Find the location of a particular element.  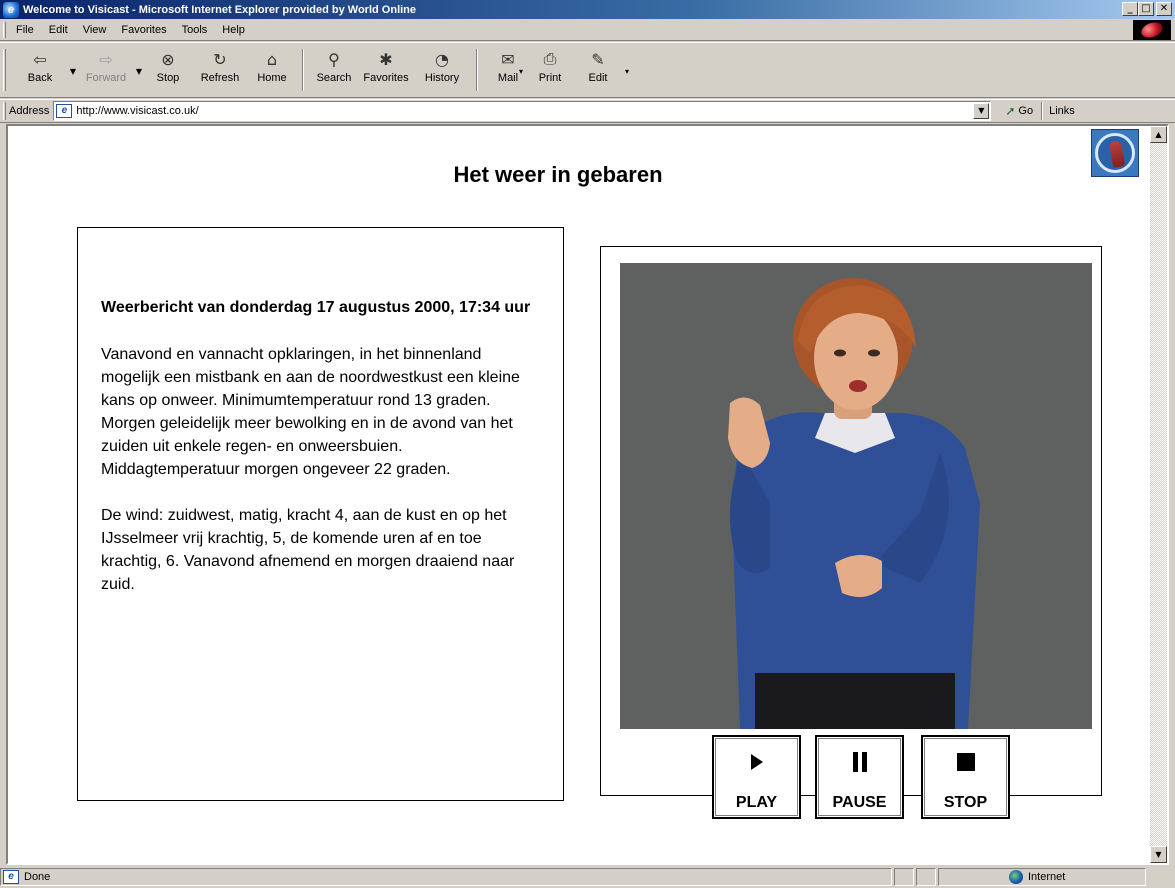

go-arrow-icon: ➚ is located at coordinates (1010, 111).